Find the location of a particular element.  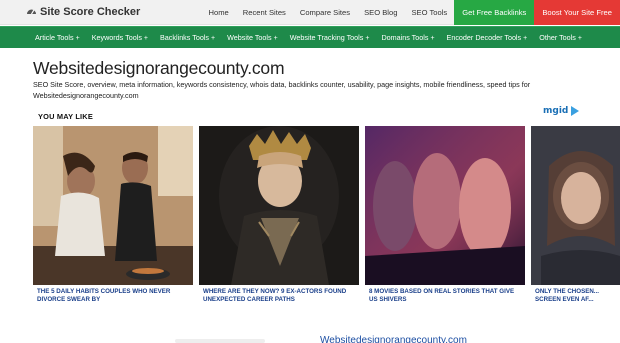

boost-your-site-button: Boost Your Site Free is located at coordinates (577, 12).